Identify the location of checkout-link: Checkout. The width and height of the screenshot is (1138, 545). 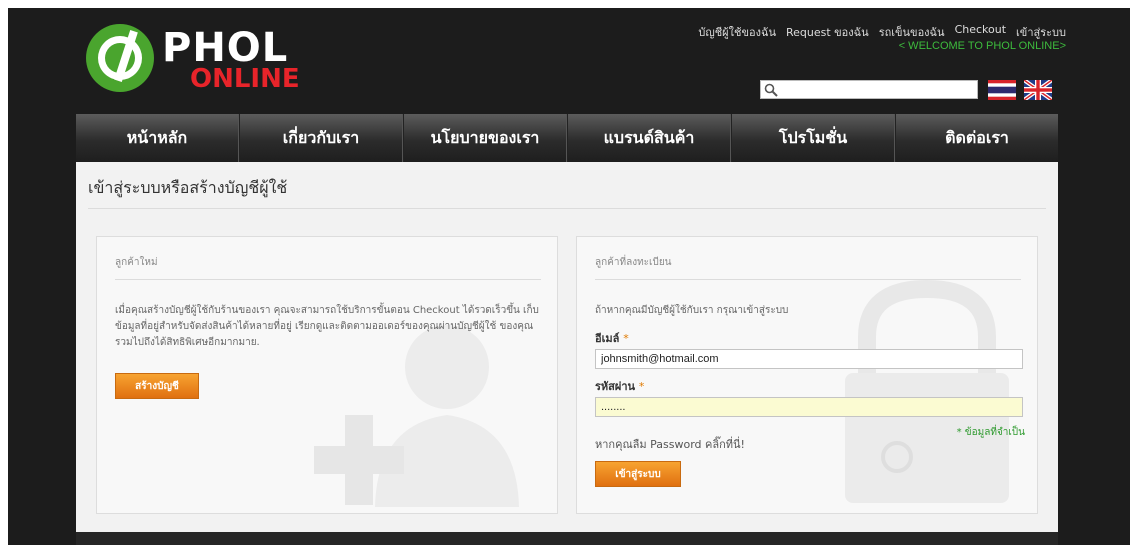
(980, 32).